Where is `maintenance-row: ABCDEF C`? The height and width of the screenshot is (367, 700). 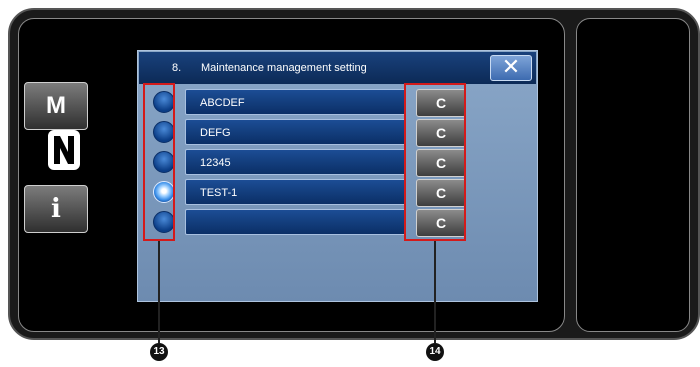
maintenance-row: ABCDEF C is located at coordinates (337, 103).